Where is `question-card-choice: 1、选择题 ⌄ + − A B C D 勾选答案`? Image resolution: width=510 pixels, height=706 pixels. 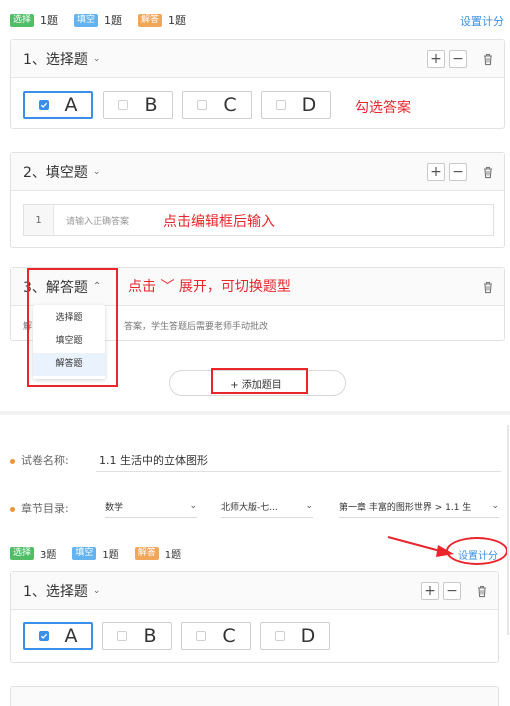 question-card-choice: 1、选择题 ⌄ + − A B C D 勾选答案 is located at coordinates (257, 84).